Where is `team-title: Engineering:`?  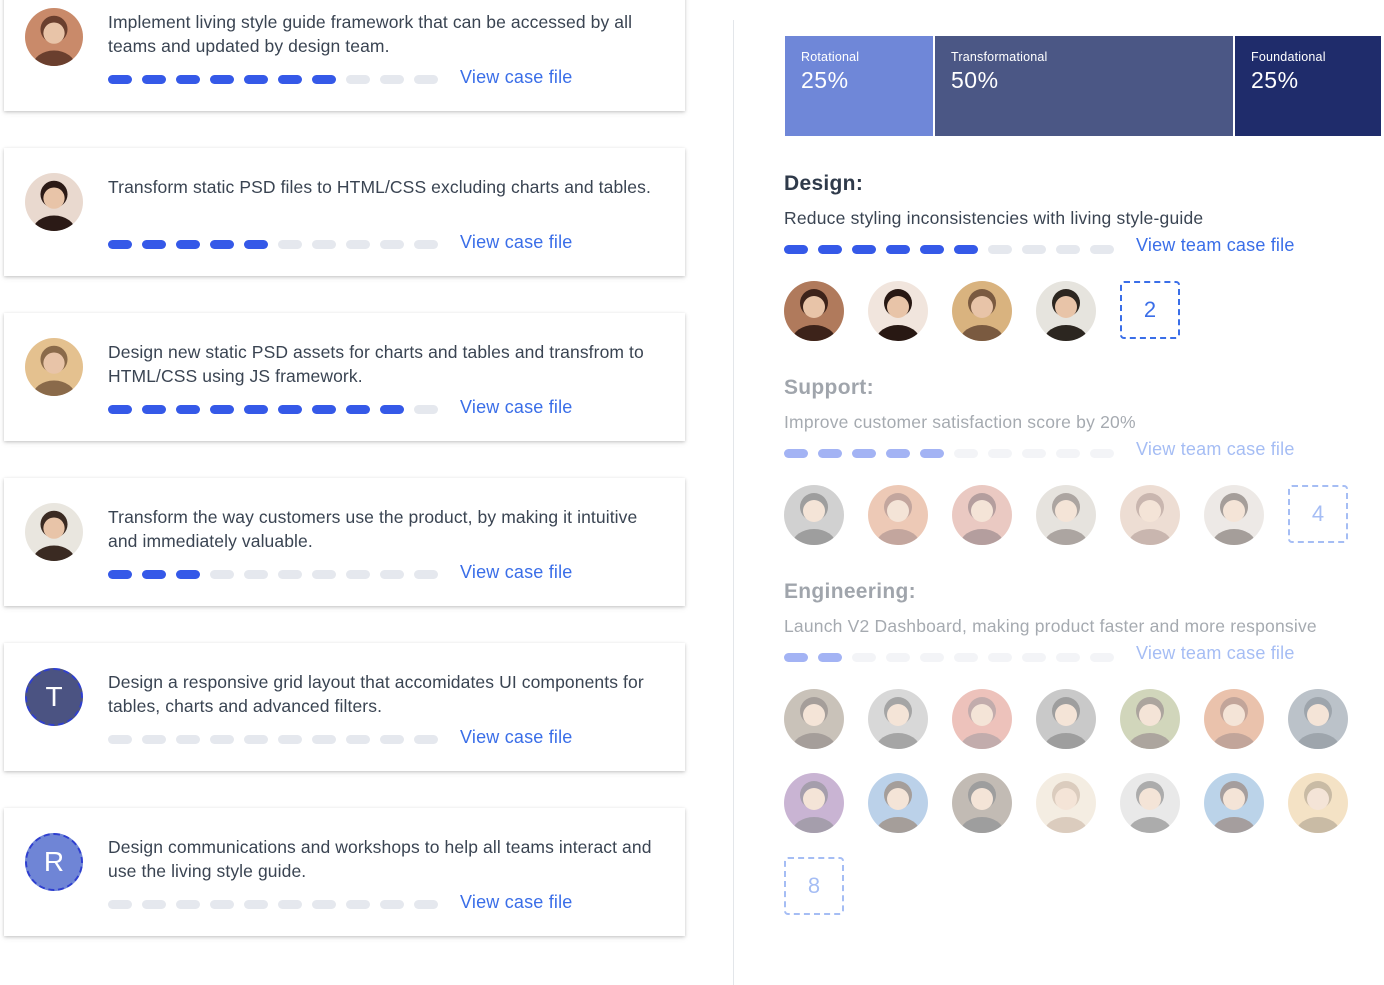 team-title: Engineering: is located at coordinates (850, 591).